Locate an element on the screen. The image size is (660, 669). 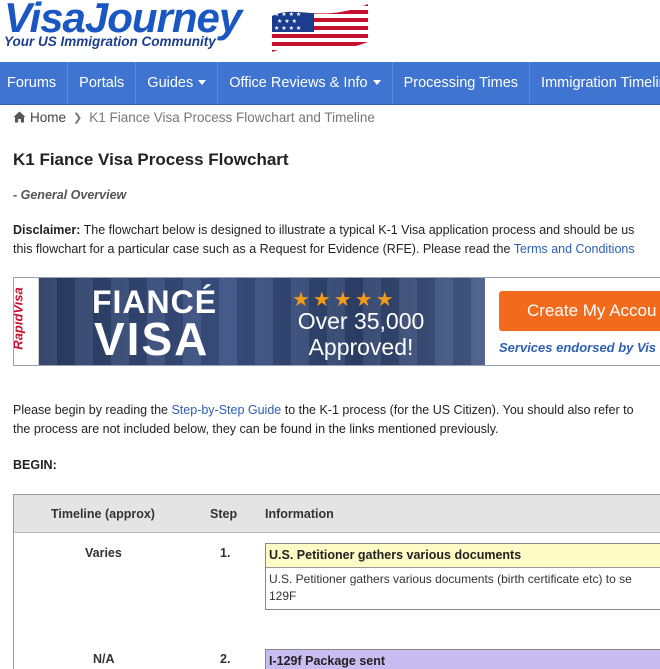
us-flag-icon: ★ ★ ★ ★ ★ ★ ★ ★ ★ ★ ★ is located at coordinates (320, 28).